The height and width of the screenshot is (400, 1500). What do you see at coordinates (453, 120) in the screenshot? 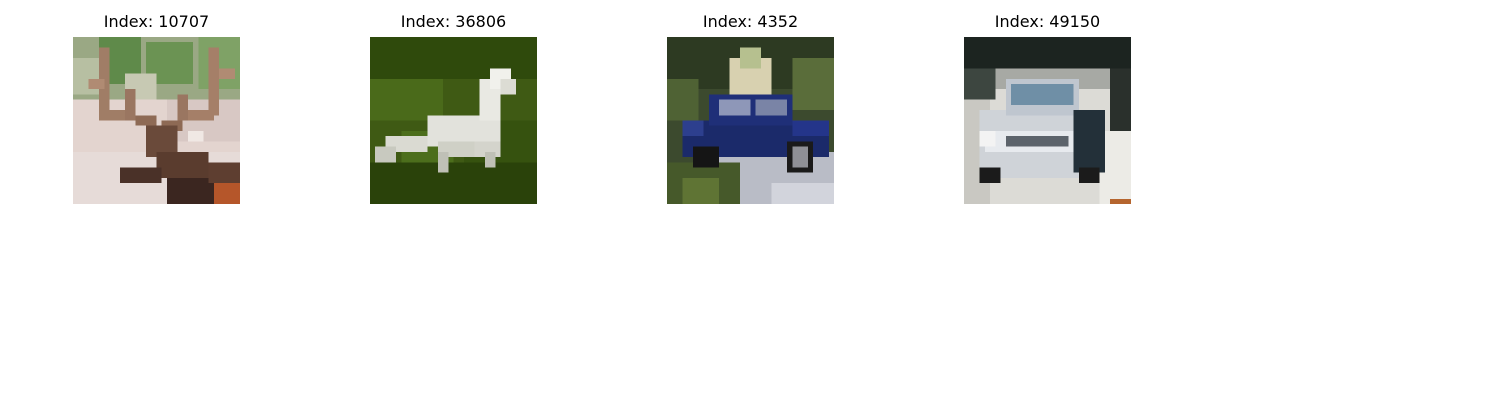
I see `horse-image` at bounding box center [453, 120].